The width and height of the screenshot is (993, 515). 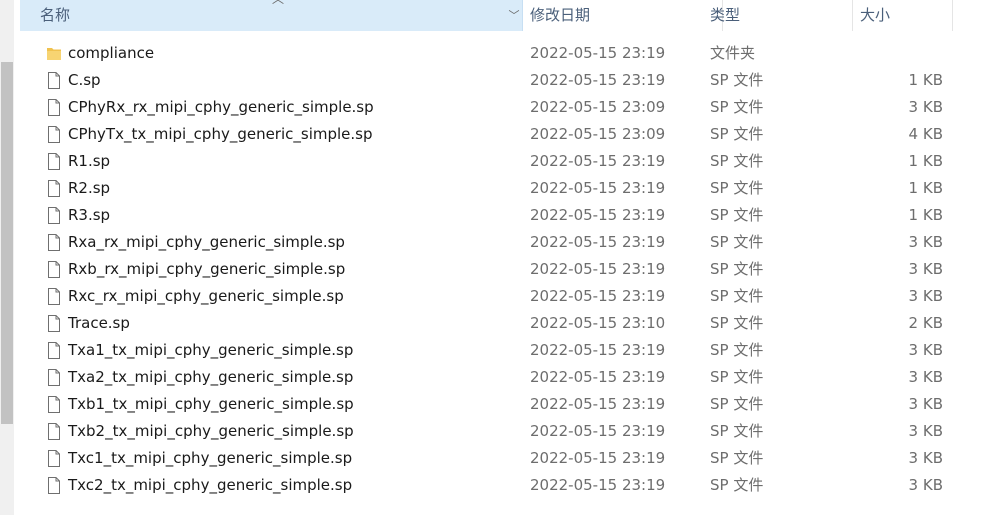 What do you see at coordinates (496, 161) in the screenshot?
I see `file-row: R1.sp 2022-05-15 23:19 SP 文件 1 KB` at bounding box center [496, 161].